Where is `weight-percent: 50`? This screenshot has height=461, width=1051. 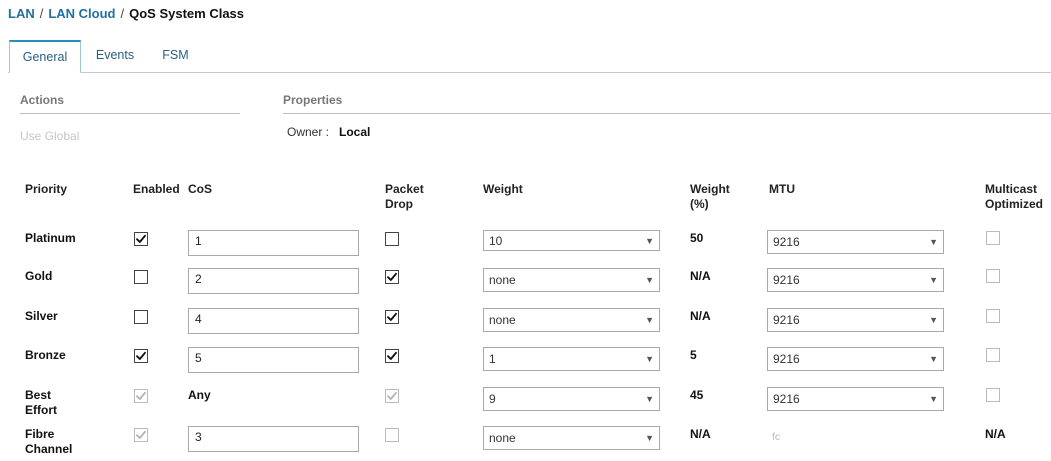
weight-percent: 50 is located at coordinates (697, 238).